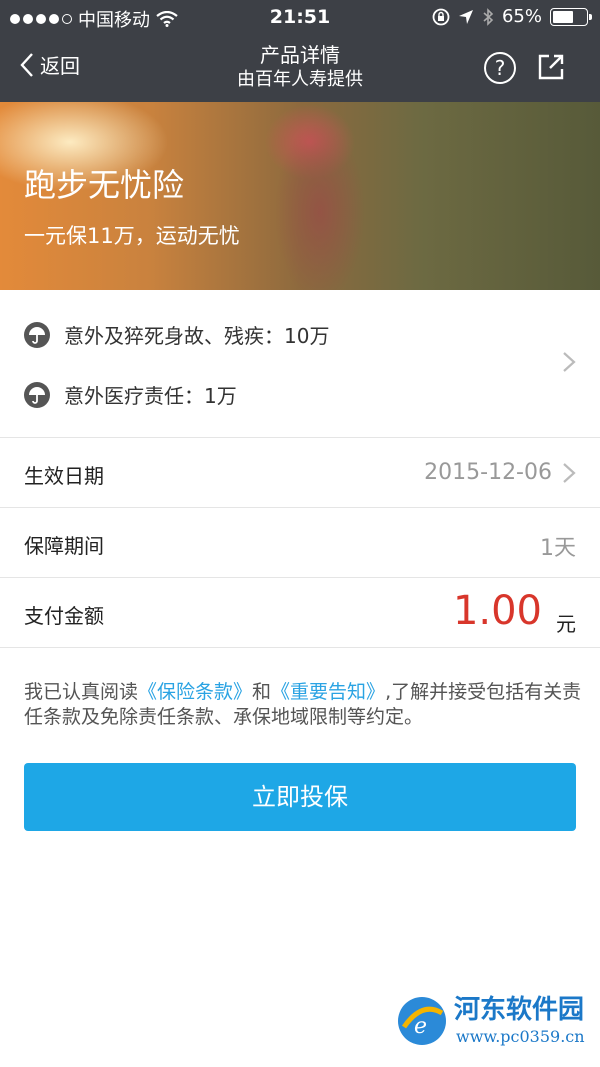  What do you see at coordinates (81, 692) in the screenshot?
I see `agreement-prefix: 我已认真阅读` at bounding box center [81, 692].